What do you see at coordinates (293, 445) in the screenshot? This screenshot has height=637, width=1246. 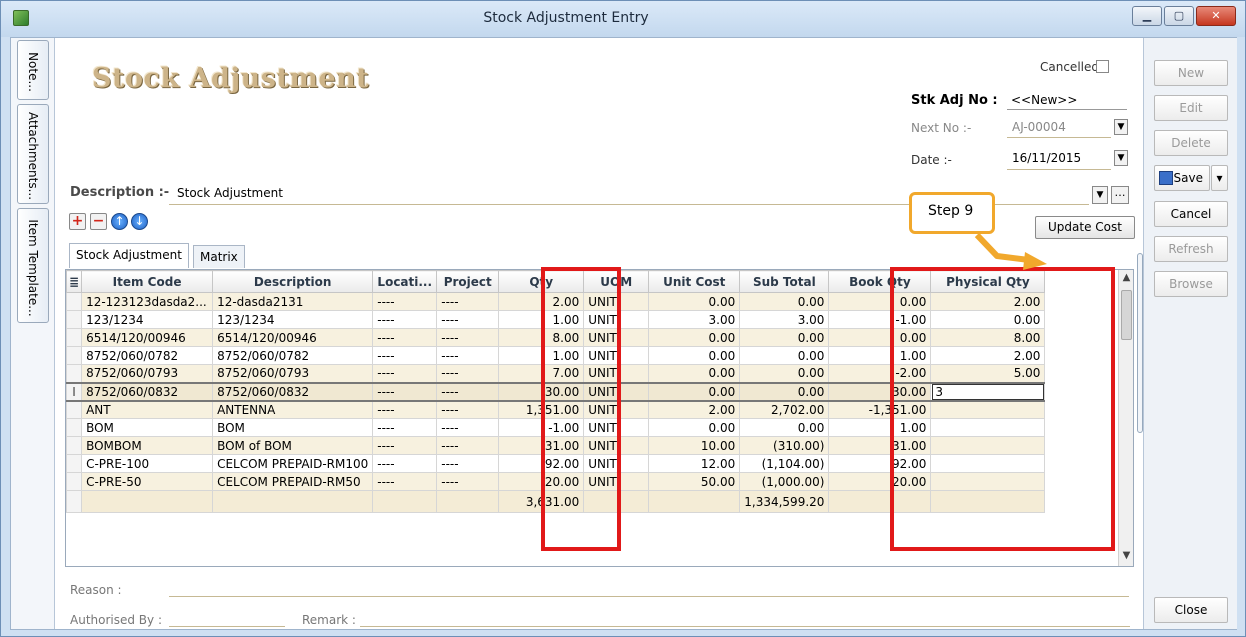 I see `table-cell: BOM of BOM` at bounding box center [293, 445].